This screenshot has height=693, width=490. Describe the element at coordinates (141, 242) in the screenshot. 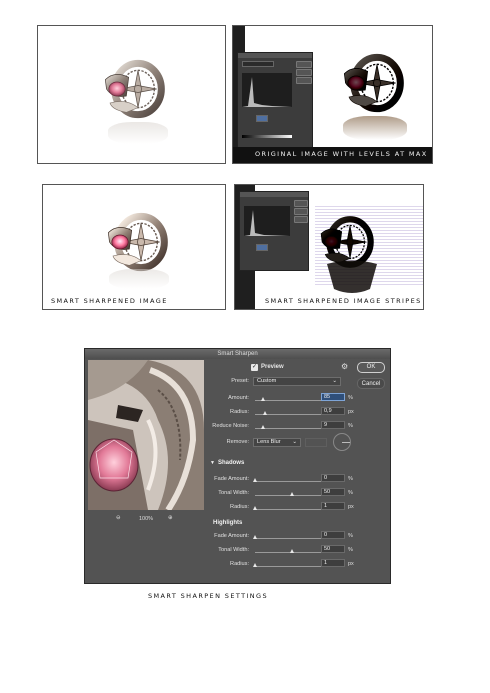

I see `ring-photo-sharpened` at that location.